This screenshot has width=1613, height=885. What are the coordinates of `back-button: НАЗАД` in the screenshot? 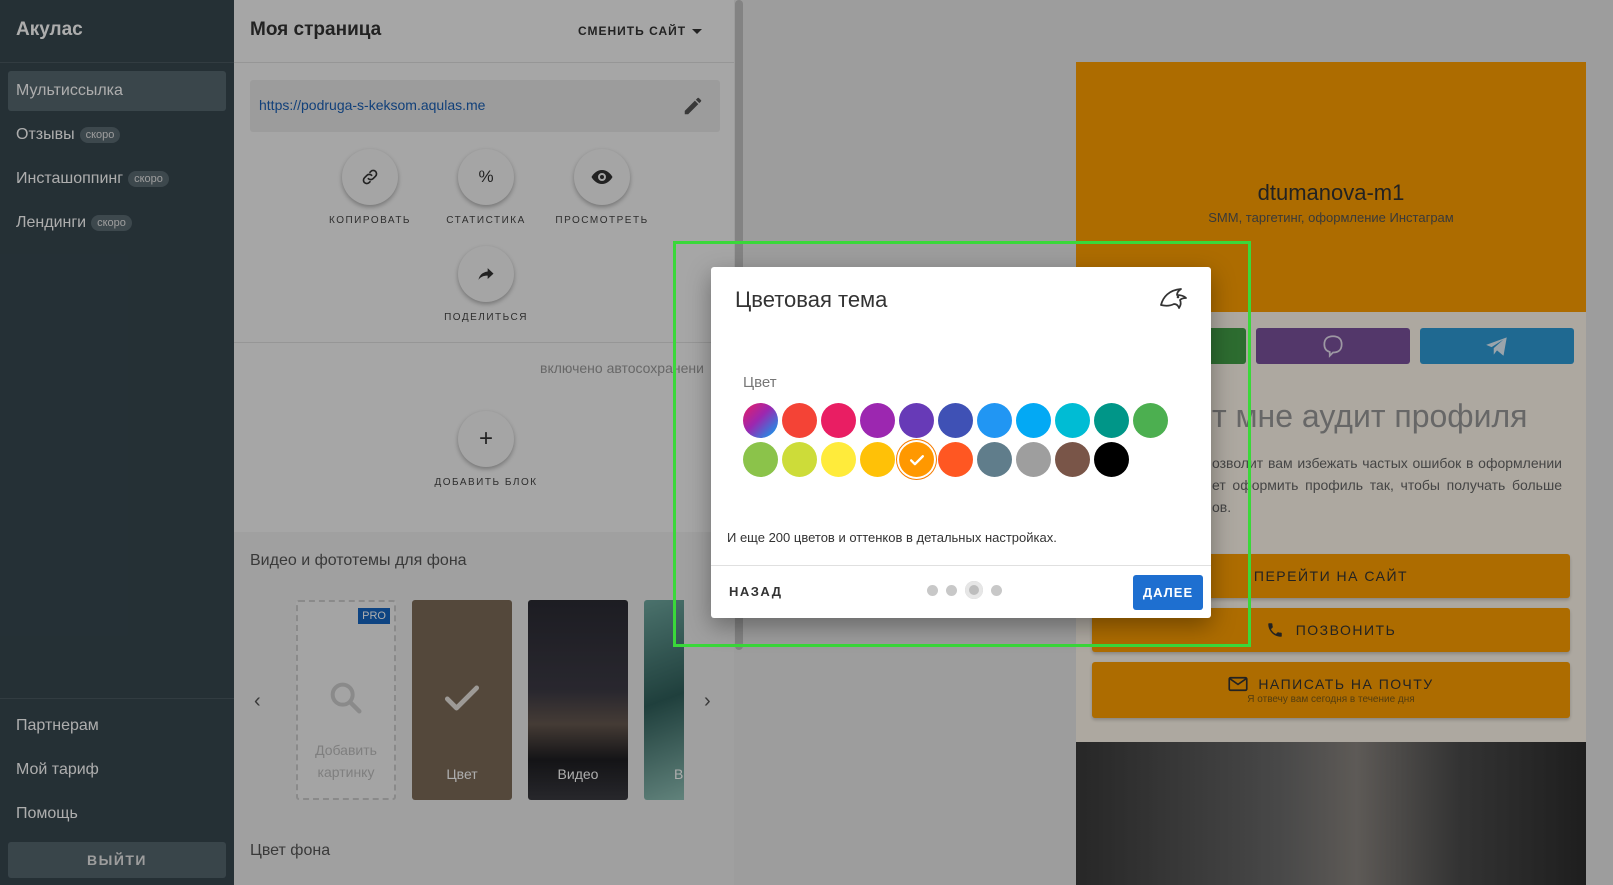 It's located at (756, 591).